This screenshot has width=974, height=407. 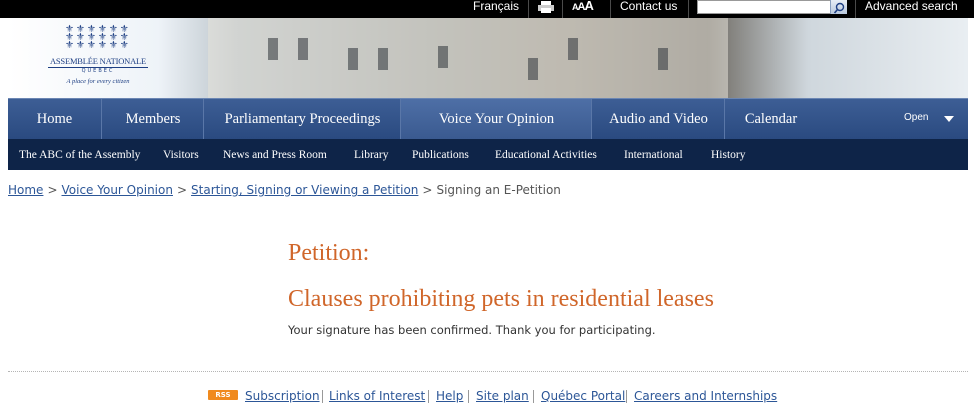 I want to click on footer-site-plan: Site plan, so click(x=502, y=396).